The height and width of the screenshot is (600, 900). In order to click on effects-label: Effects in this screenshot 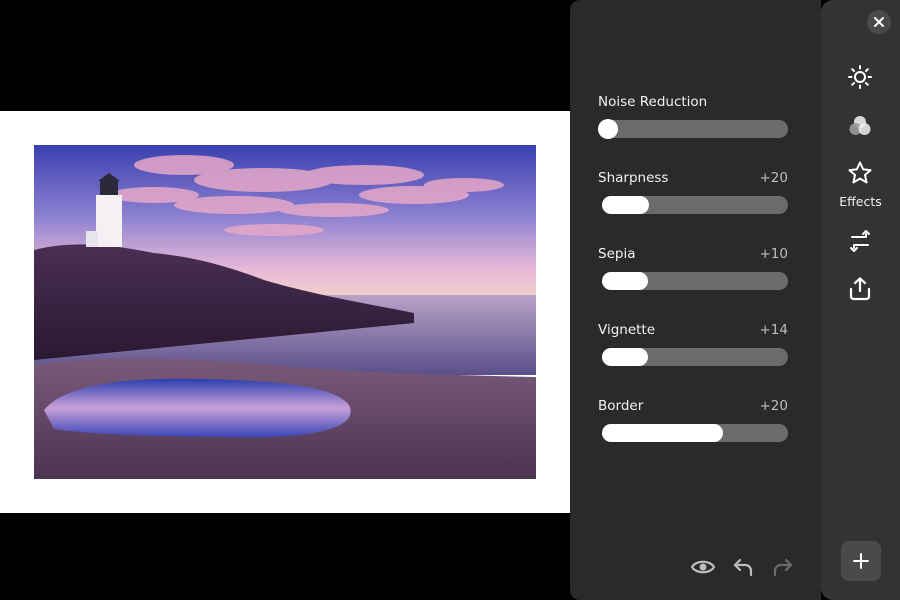, I will do `click(860, 201)`.